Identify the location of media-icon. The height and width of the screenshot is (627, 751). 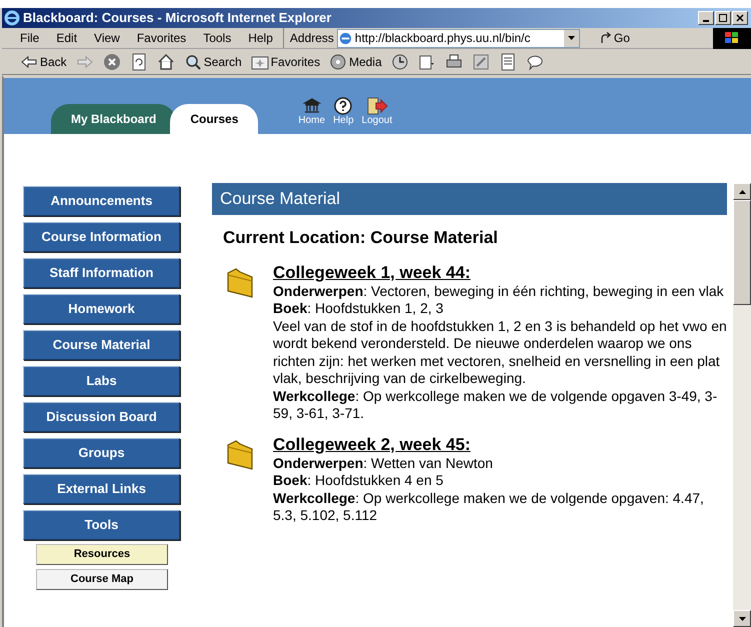
(338, 61).